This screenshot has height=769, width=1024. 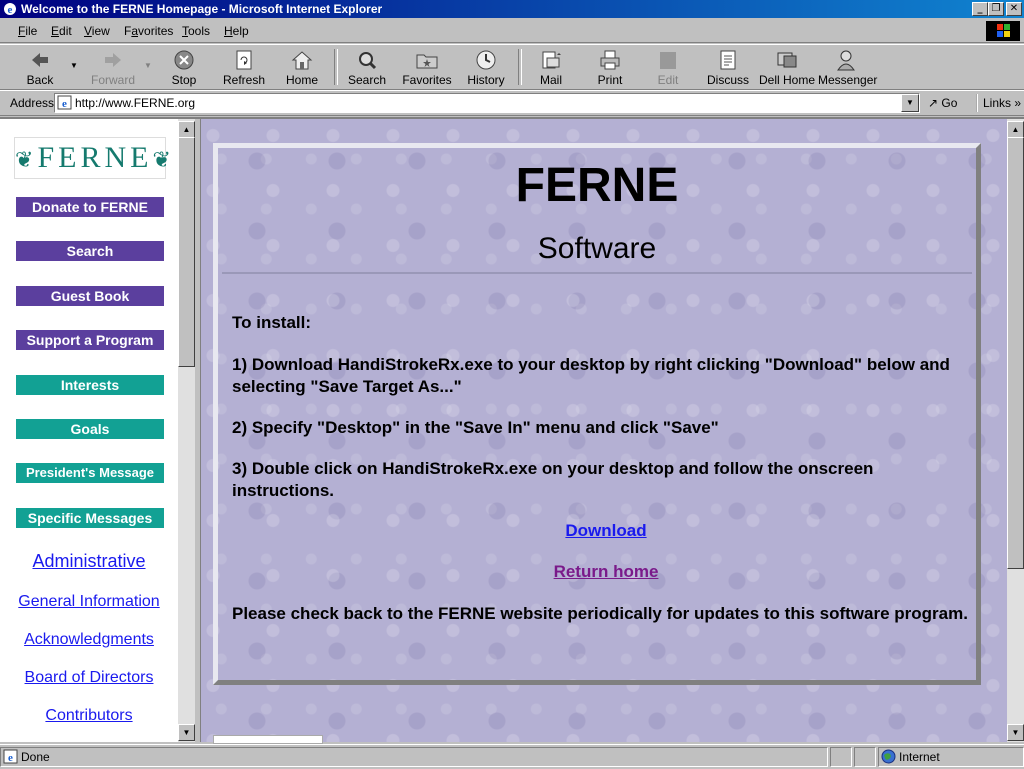 I want to click on security-zone-text: Internet, so click(x=919, y=757).